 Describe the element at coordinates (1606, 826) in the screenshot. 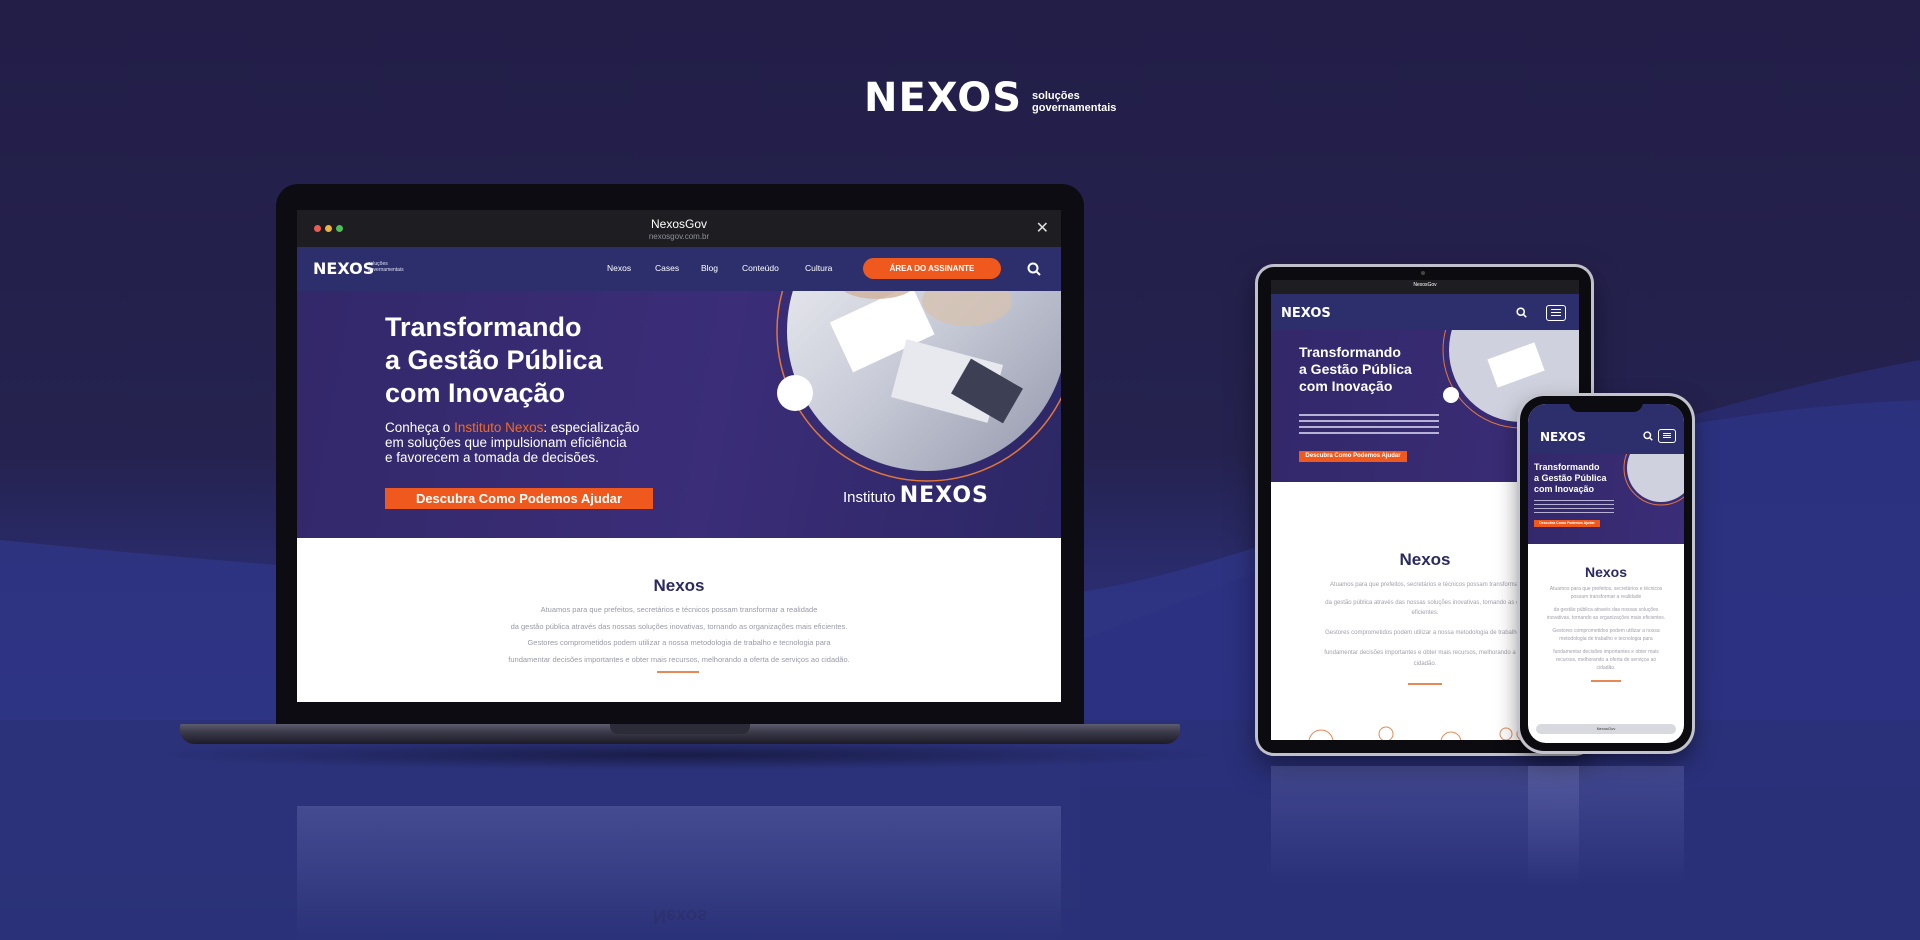

I see `phone-reflection` at that location.